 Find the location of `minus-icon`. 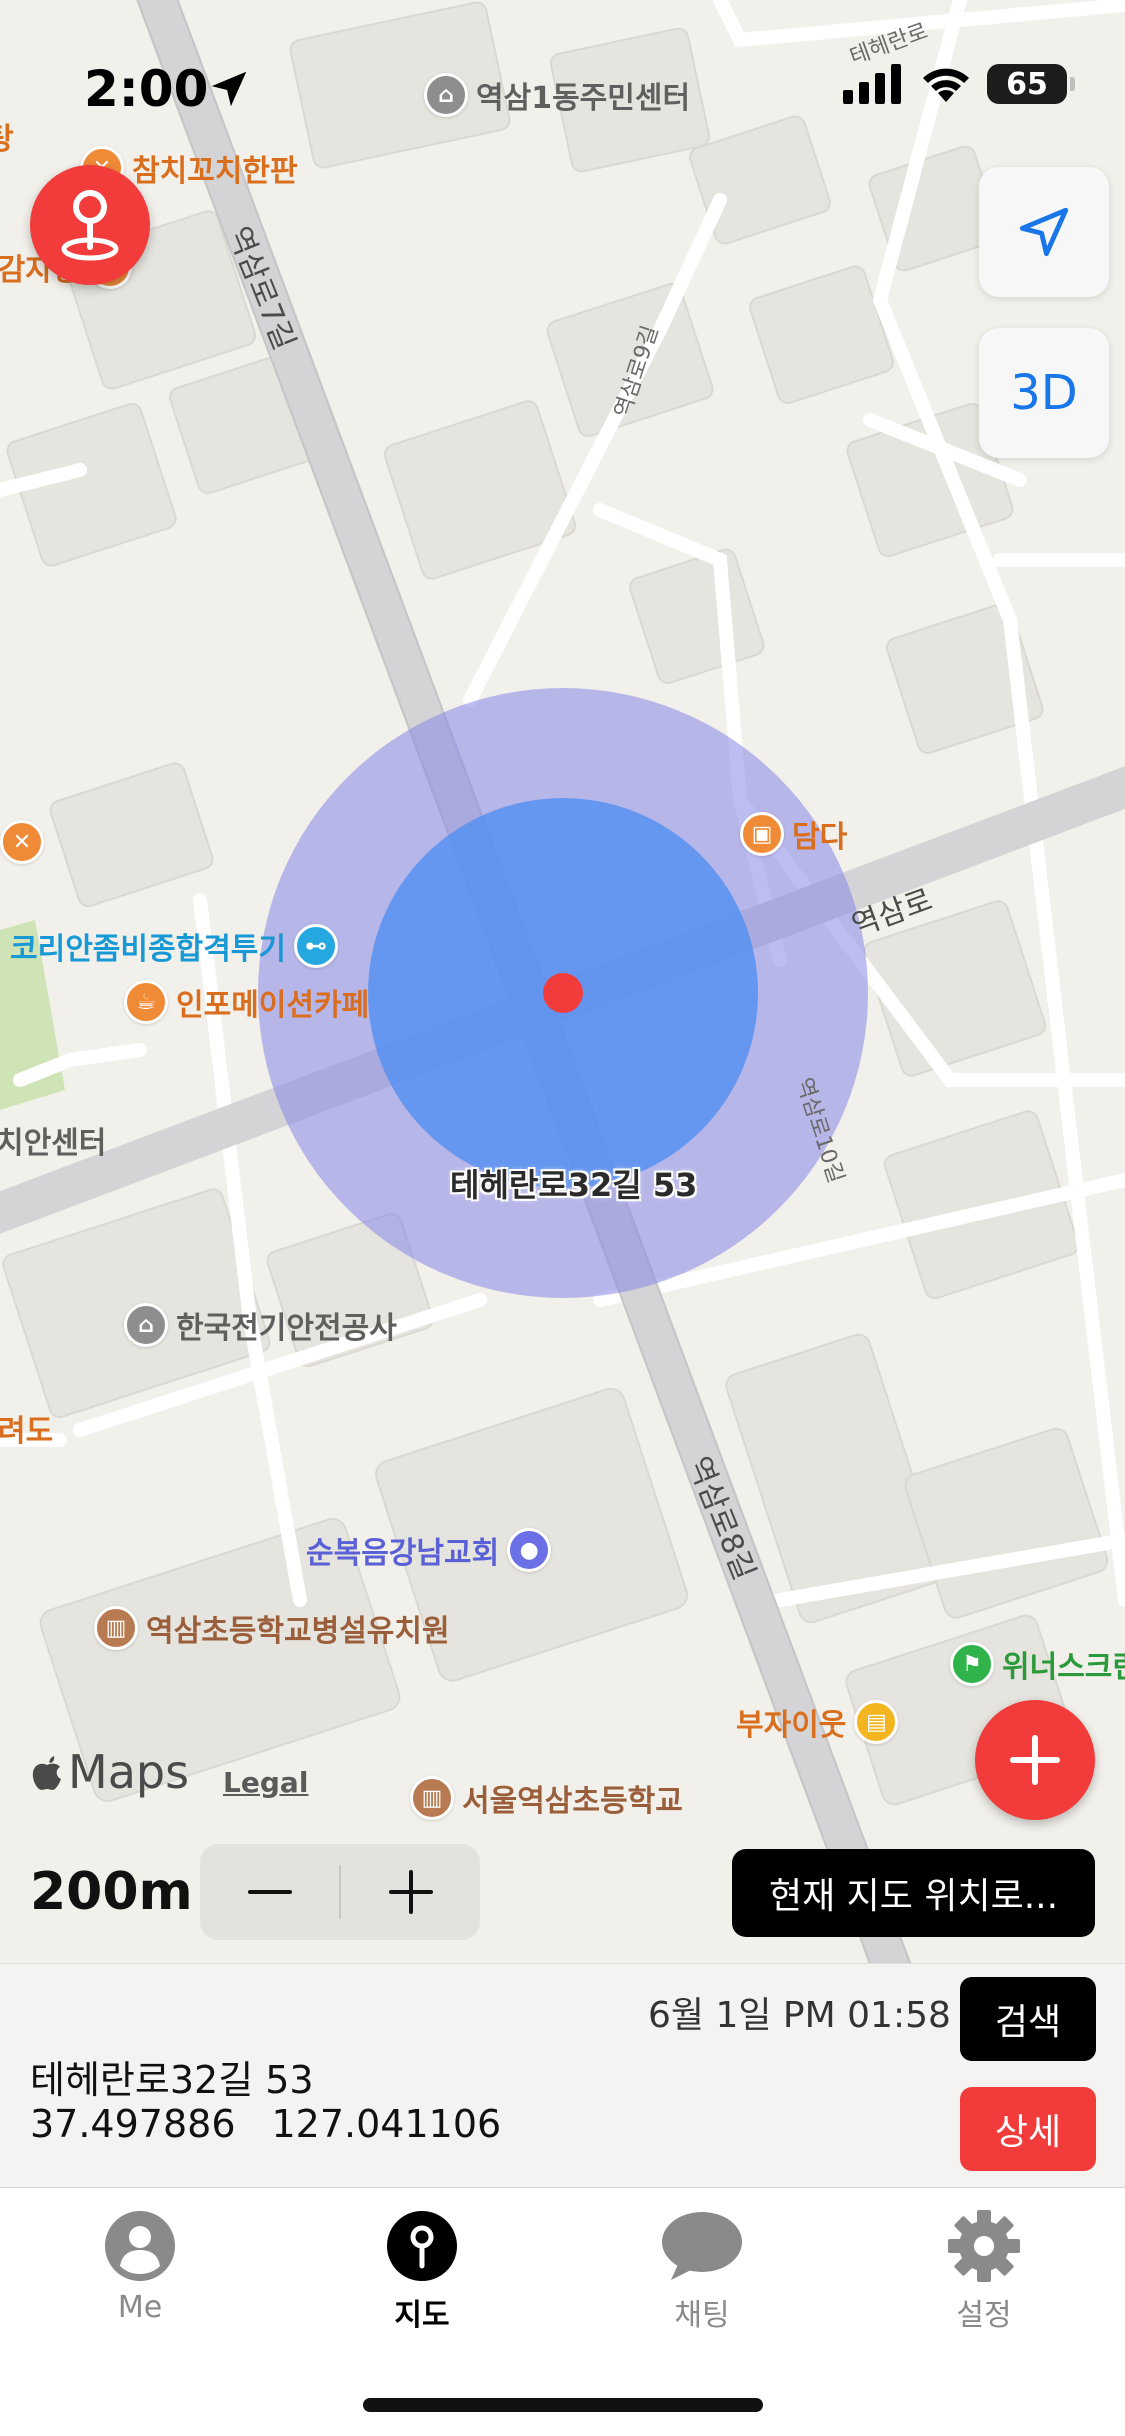

minus-icon is located at coordinates (269, 1892).